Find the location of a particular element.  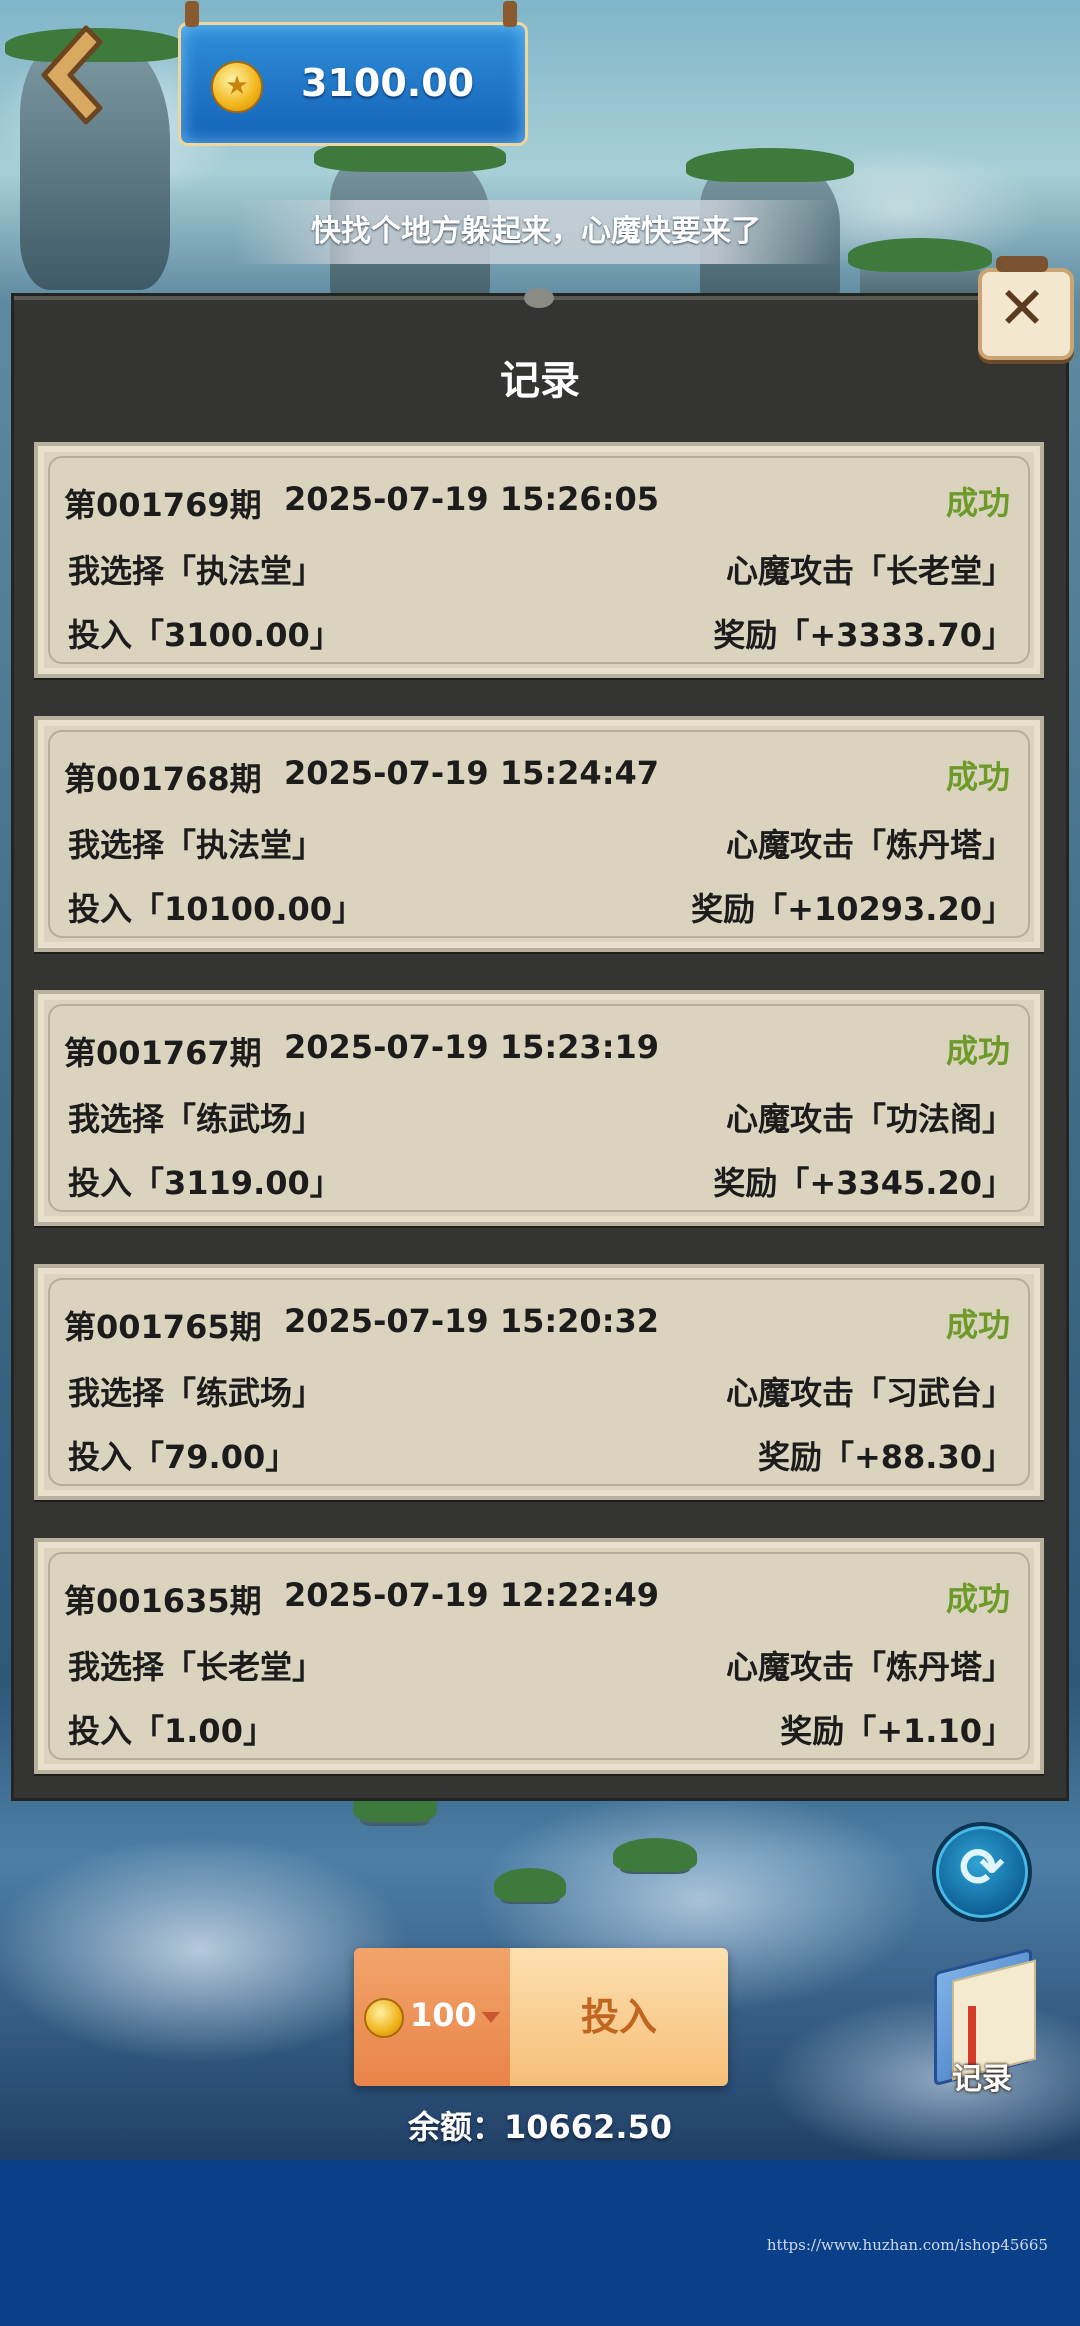

coin-balance-value: 3100.00 is located at coordinates (388, 83).